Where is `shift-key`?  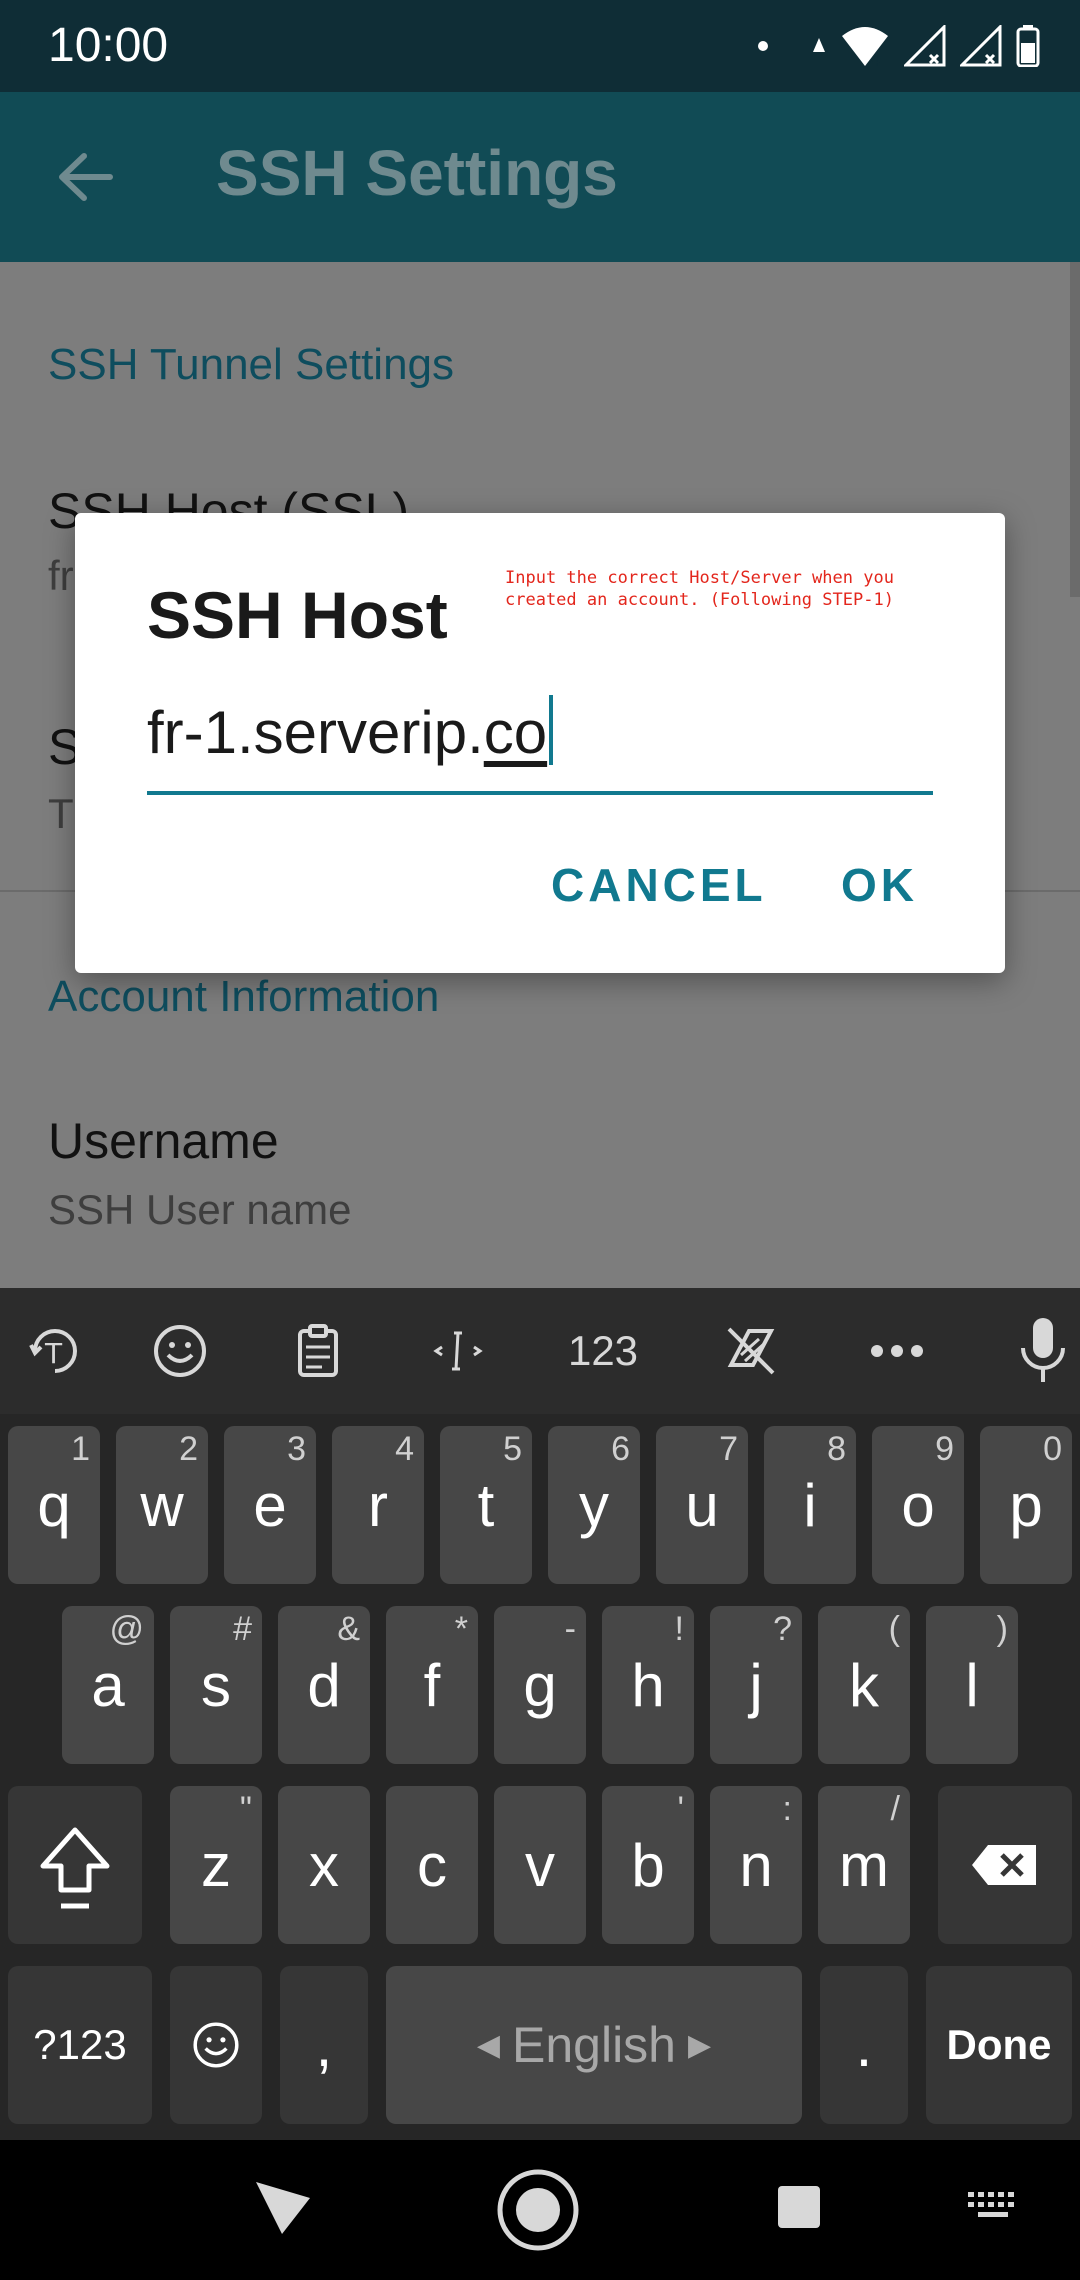
shift-key is located at coordinates (75, 1865).